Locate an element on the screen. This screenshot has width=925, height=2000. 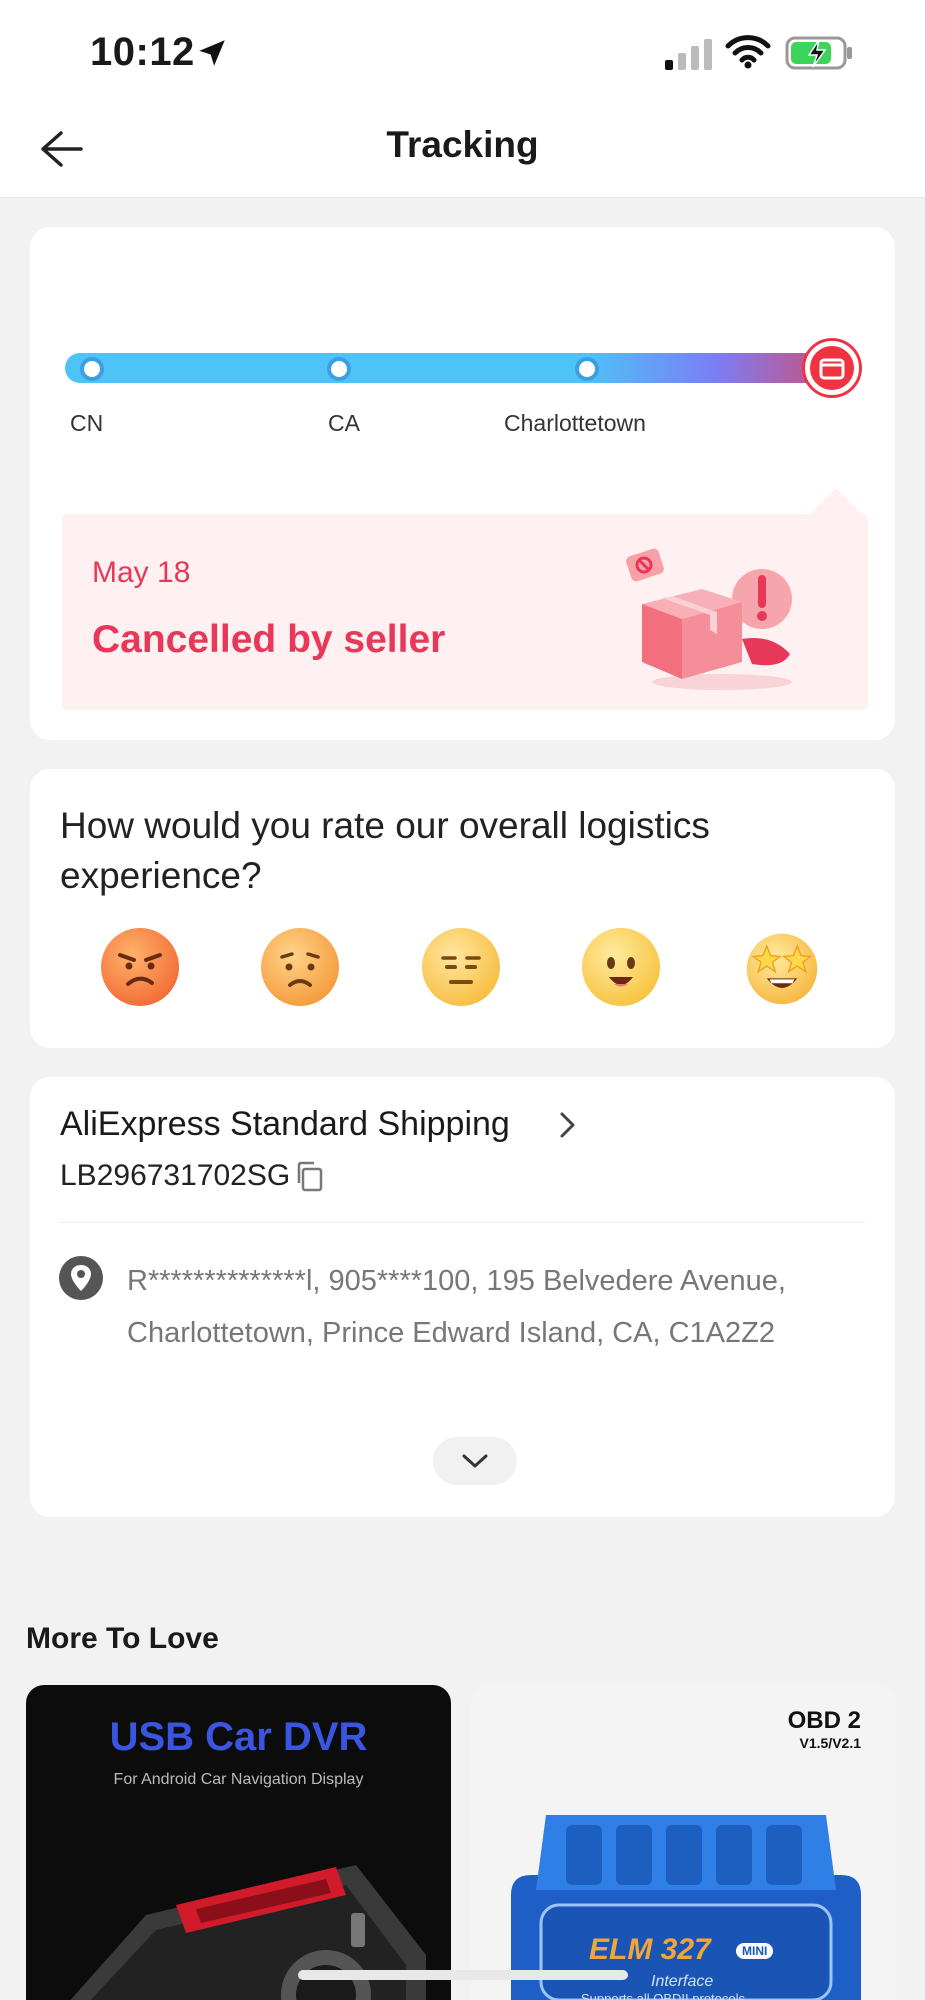
cancelled-box-icon is located at coordinates (832, 369).